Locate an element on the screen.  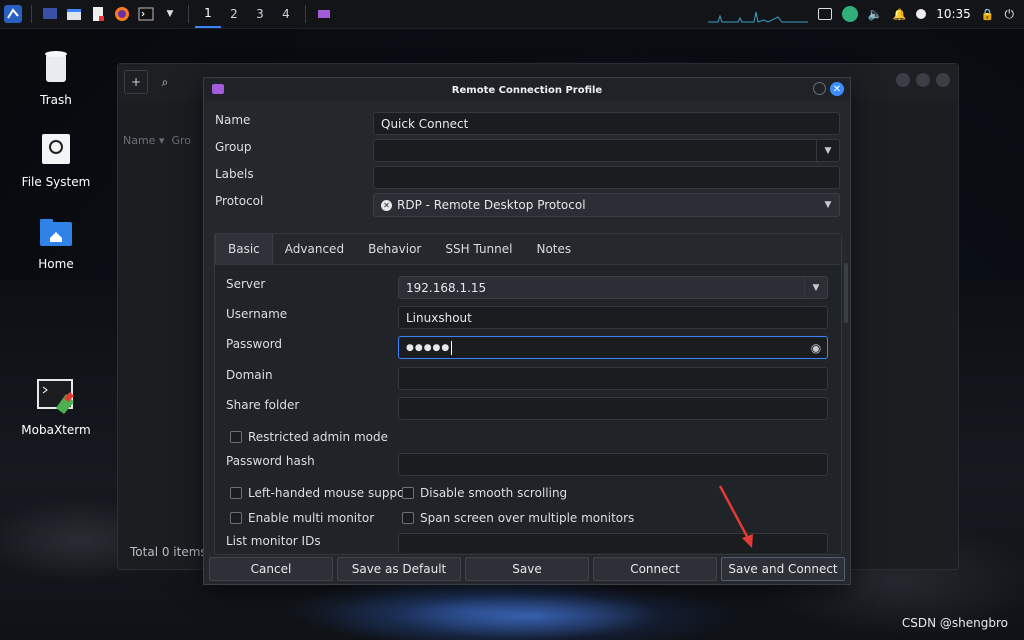
power-icon: ⏻ is located at coordinates (1010, 14).